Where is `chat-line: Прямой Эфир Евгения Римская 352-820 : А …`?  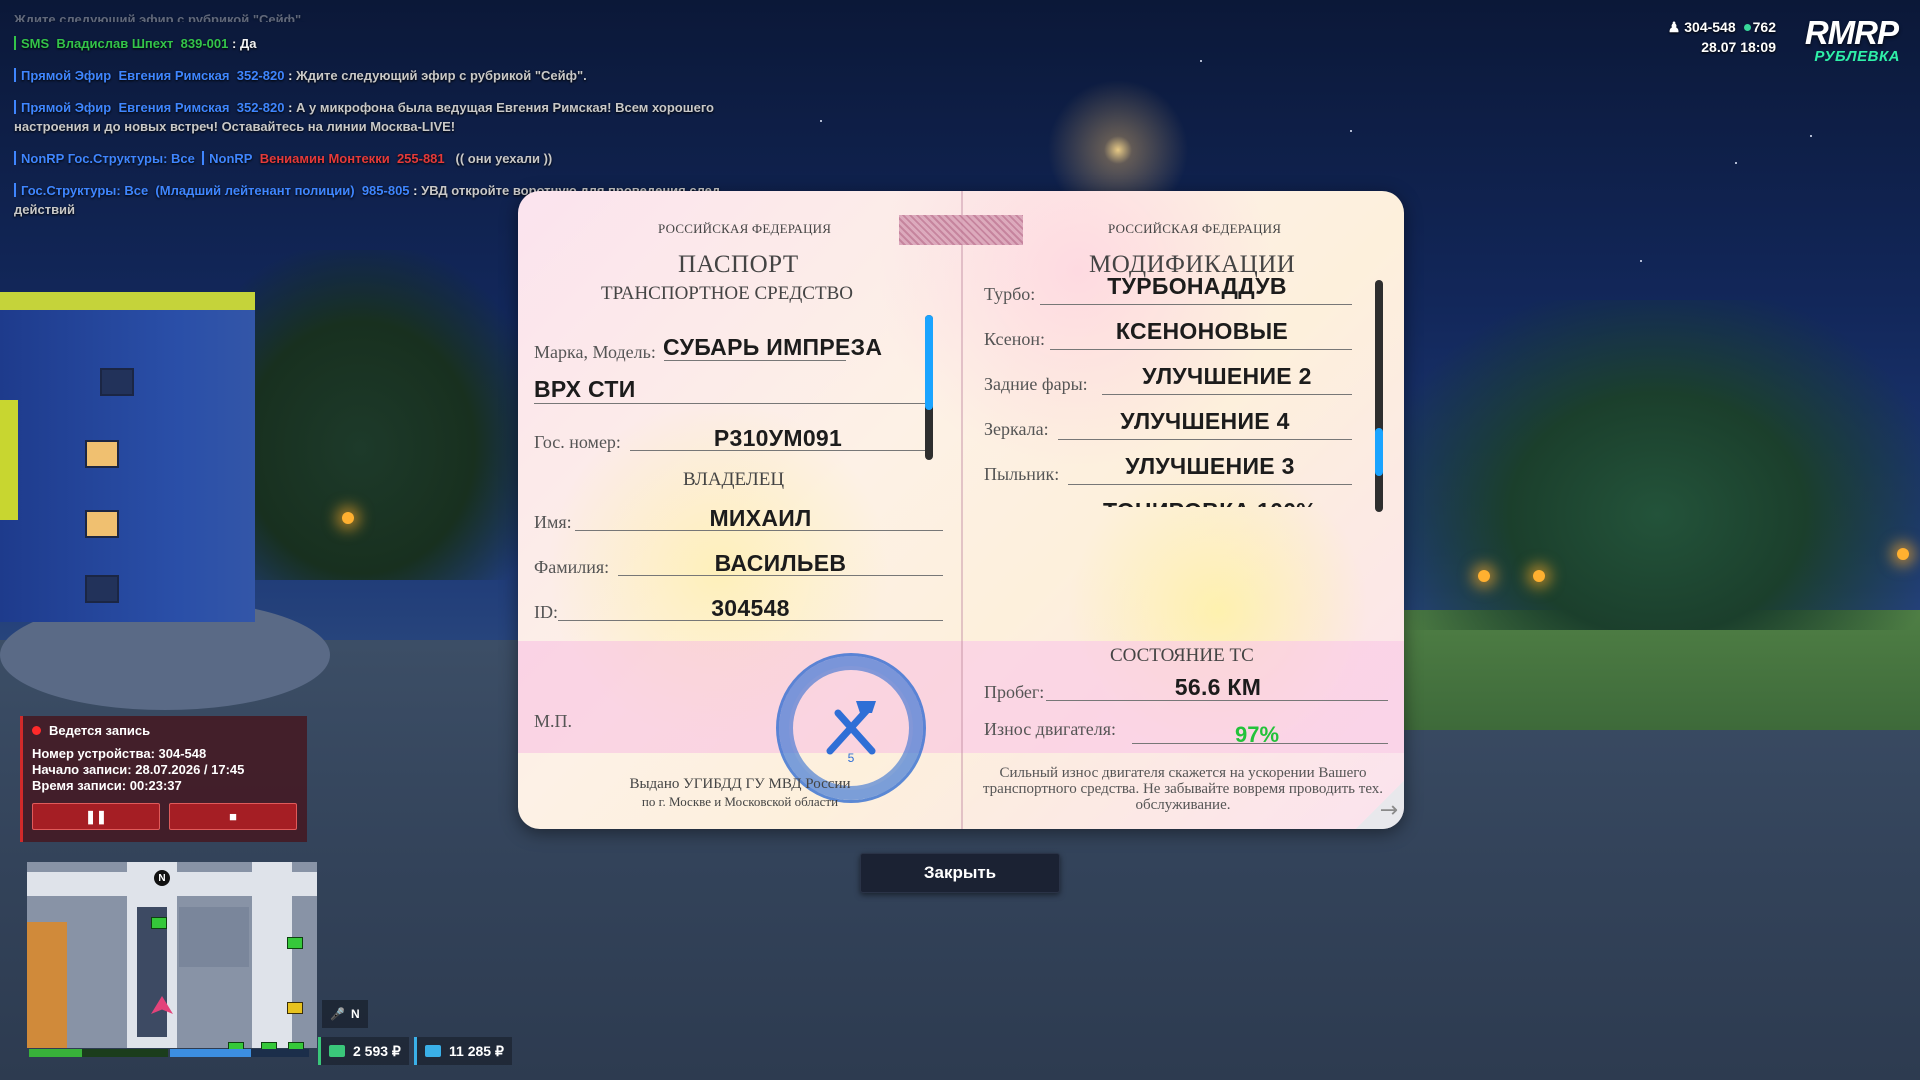
chat-line: Прямой Эфир Евгения Римская 352-820 : А … is located at coordinates (364, 117).